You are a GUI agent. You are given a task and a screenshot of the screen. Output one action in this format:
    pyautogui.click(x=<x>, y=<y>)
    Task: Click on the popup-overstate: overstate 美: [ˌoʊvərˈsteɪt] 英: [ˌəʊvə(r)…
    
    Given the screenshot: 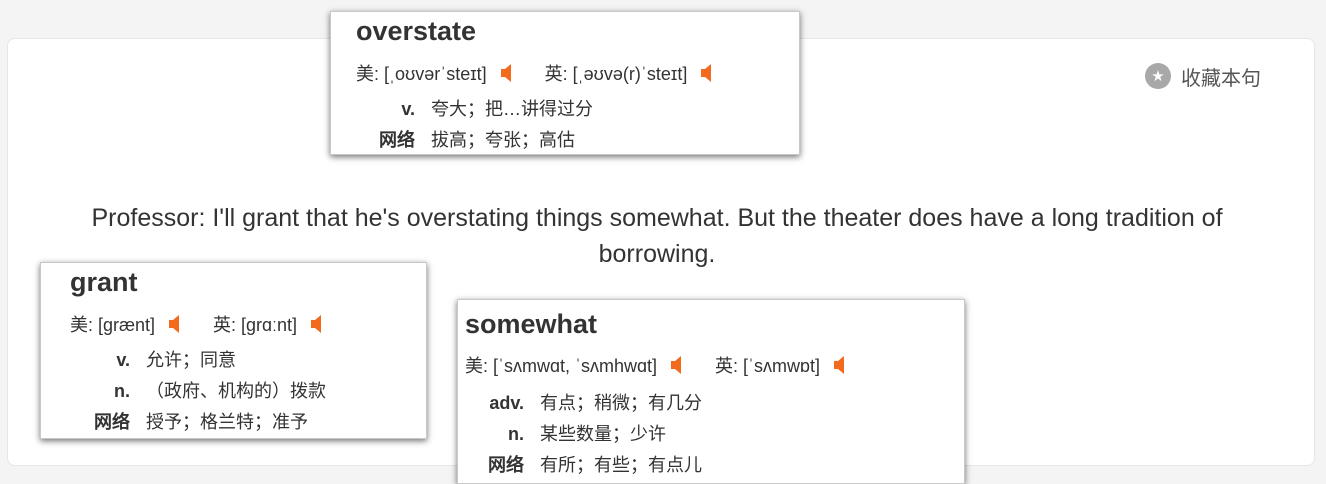 What is the action you would take?
    pyautogui.click(x=565, y=83)
    